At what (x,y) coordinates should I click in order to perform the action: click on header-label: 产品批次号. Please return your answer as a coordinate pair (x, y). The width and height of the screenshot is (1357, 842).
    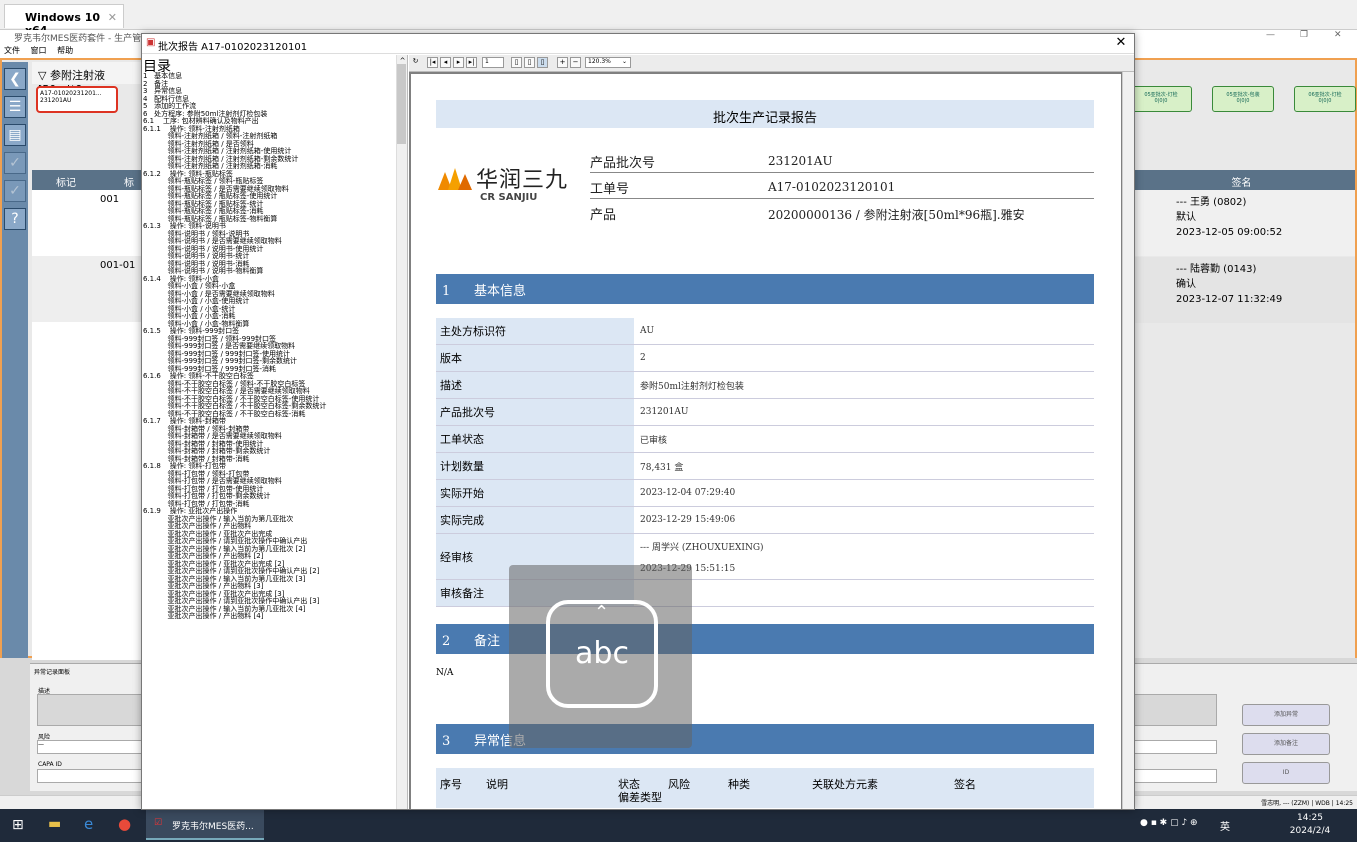
    Looking at the image, I should click on (623, 163).